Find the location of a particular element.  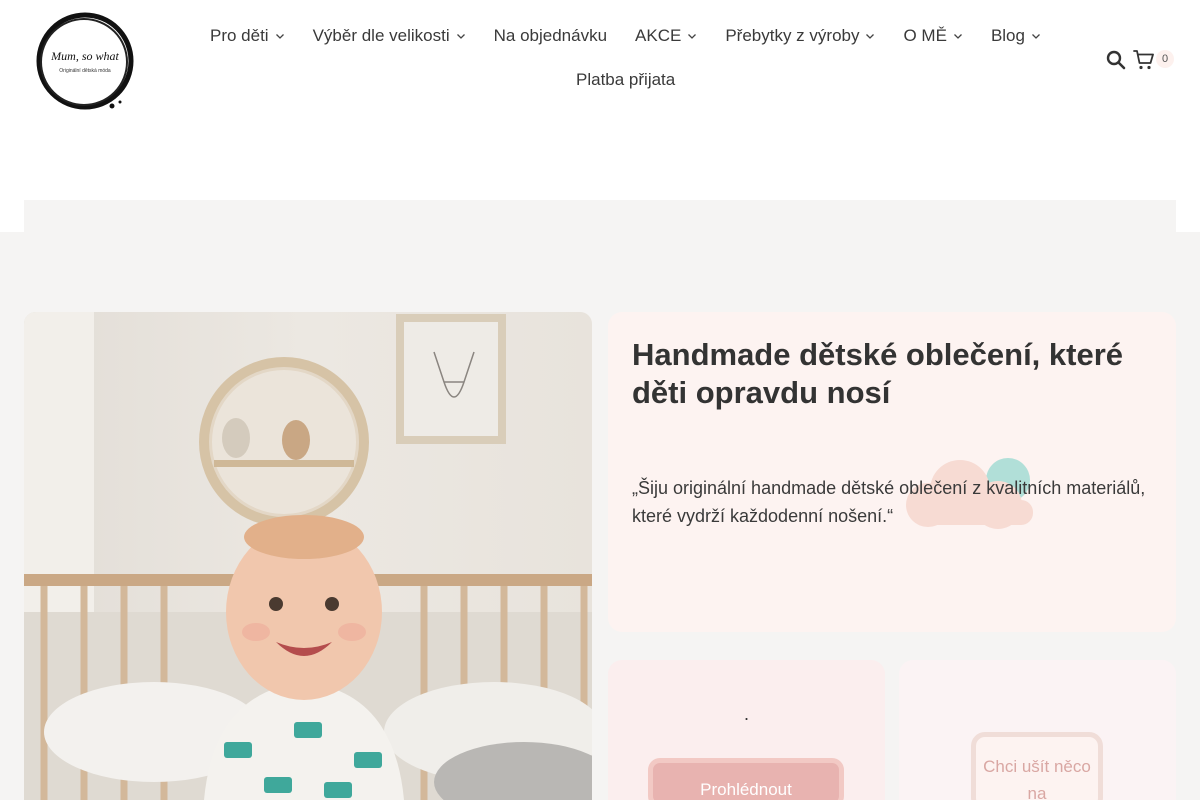

cart-count-badge: 0 is located at coordinates (1165, 59).